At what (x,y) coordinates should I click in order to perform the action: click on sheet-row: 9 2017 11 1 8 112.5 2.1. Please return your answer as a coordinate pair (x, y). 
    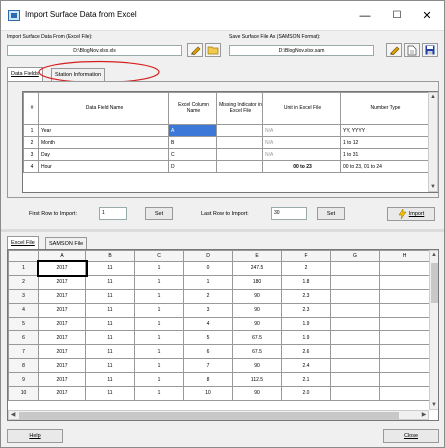
    Looking at the image, I should click on (219, 380).